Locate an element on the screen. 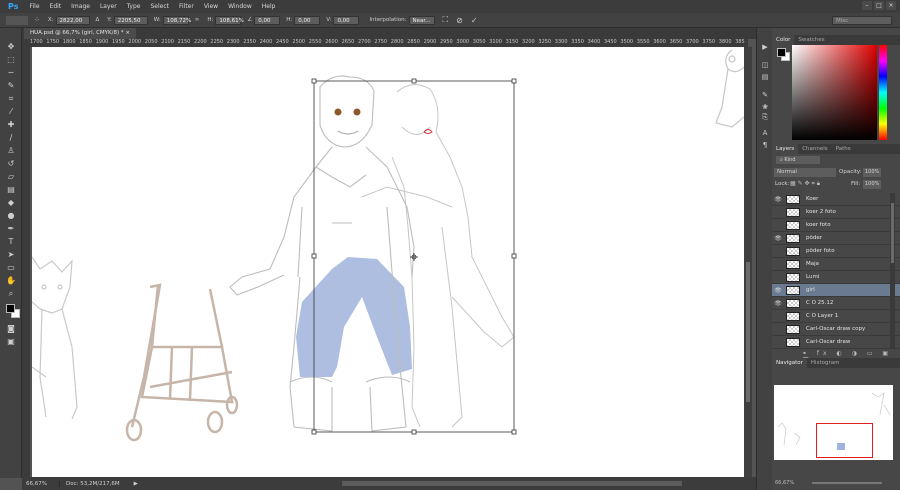 This screenshot has width=900, height=490. tab-paths: Paths is located at coordinates (843, 149).